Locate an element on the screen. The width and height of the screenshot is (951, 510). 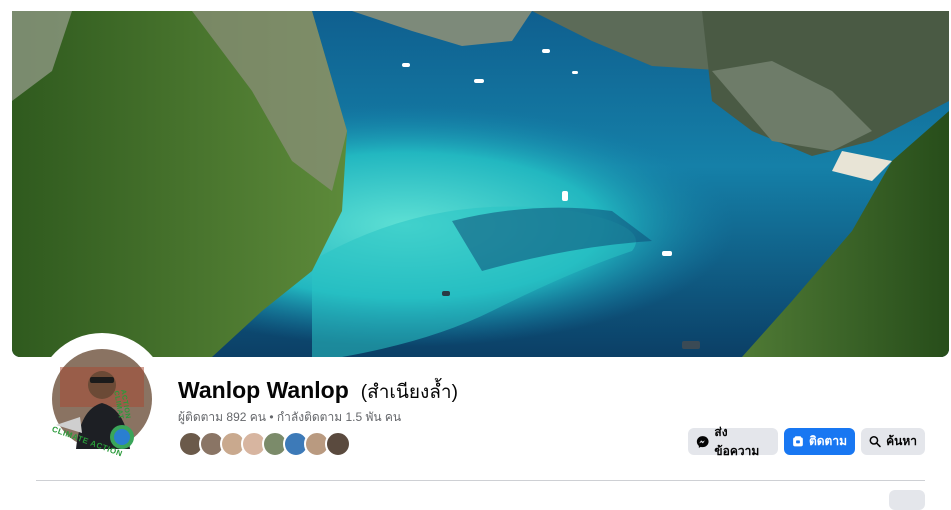
friend-avatar is located at coordinates (338, 444).